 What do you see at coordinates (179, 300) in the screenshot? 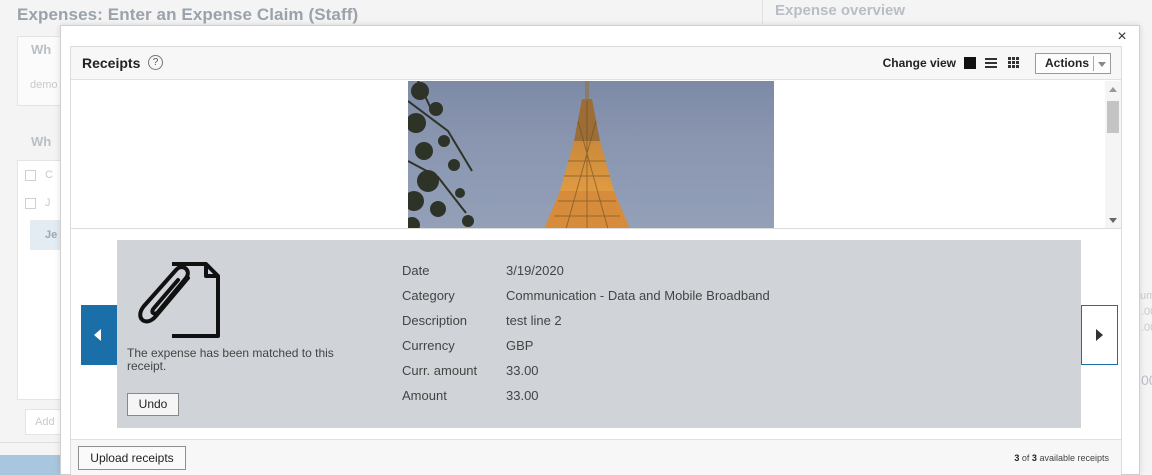
I see `paperclip-document-icon` at bounding box center [179, 300].